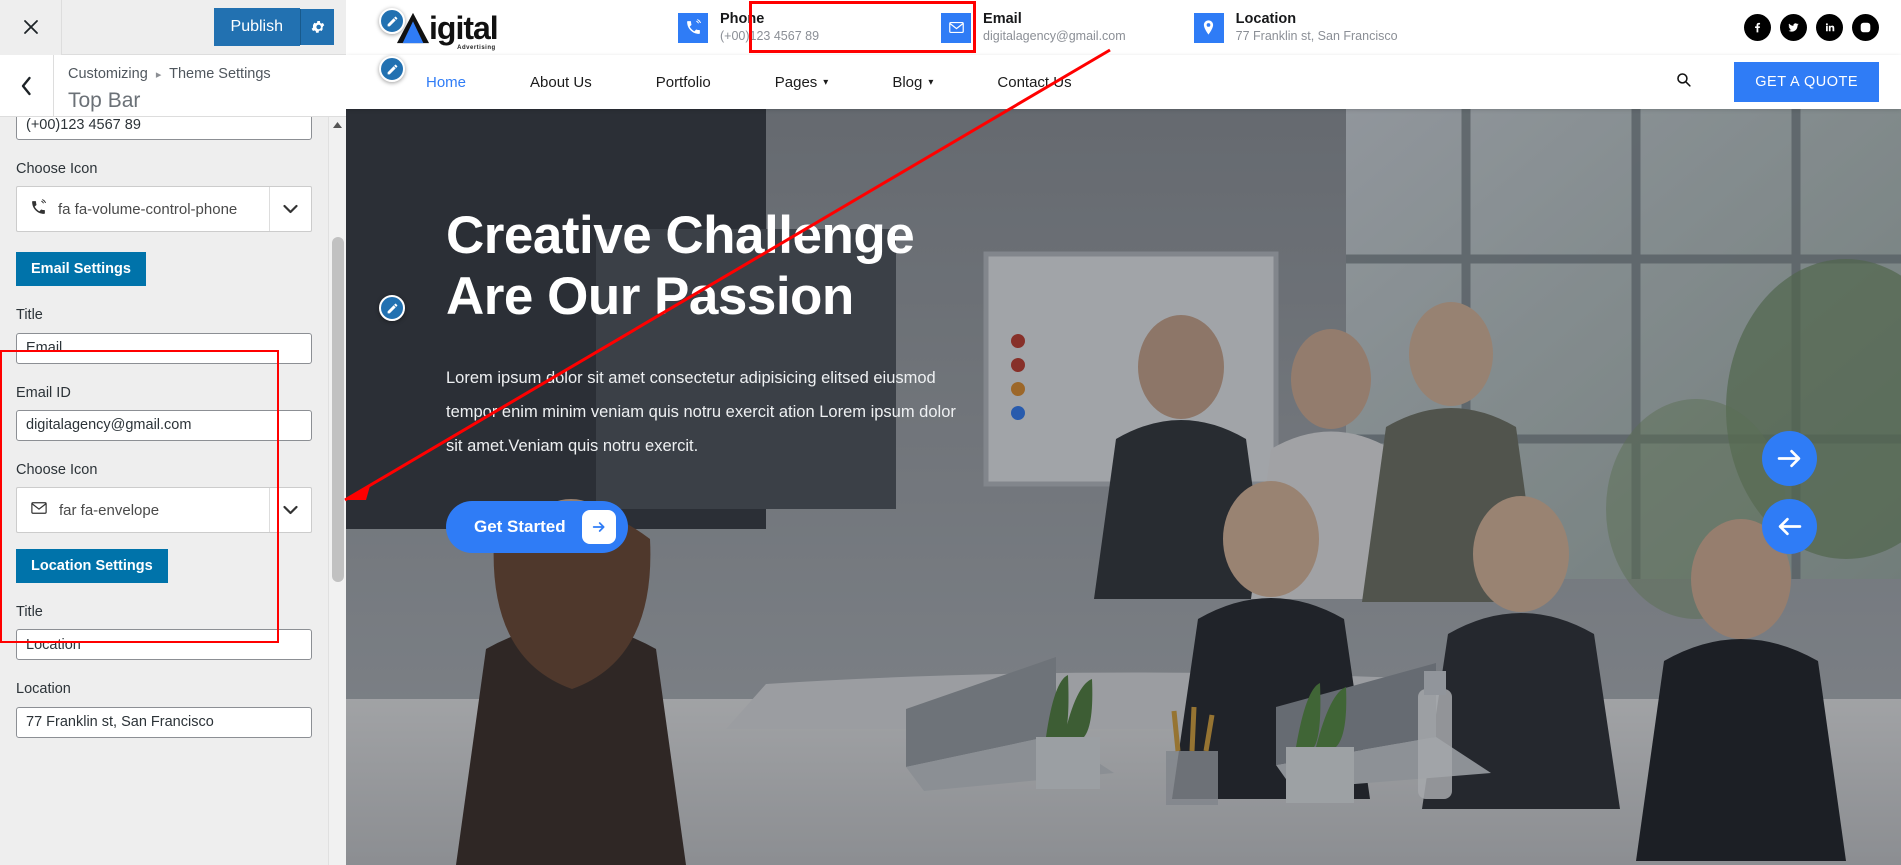 The width and height of the screenshot is (1901, 865). Describe the element at coordinates (338, 409) in the screenshot. I see `scrollbar-thumb` at that location.